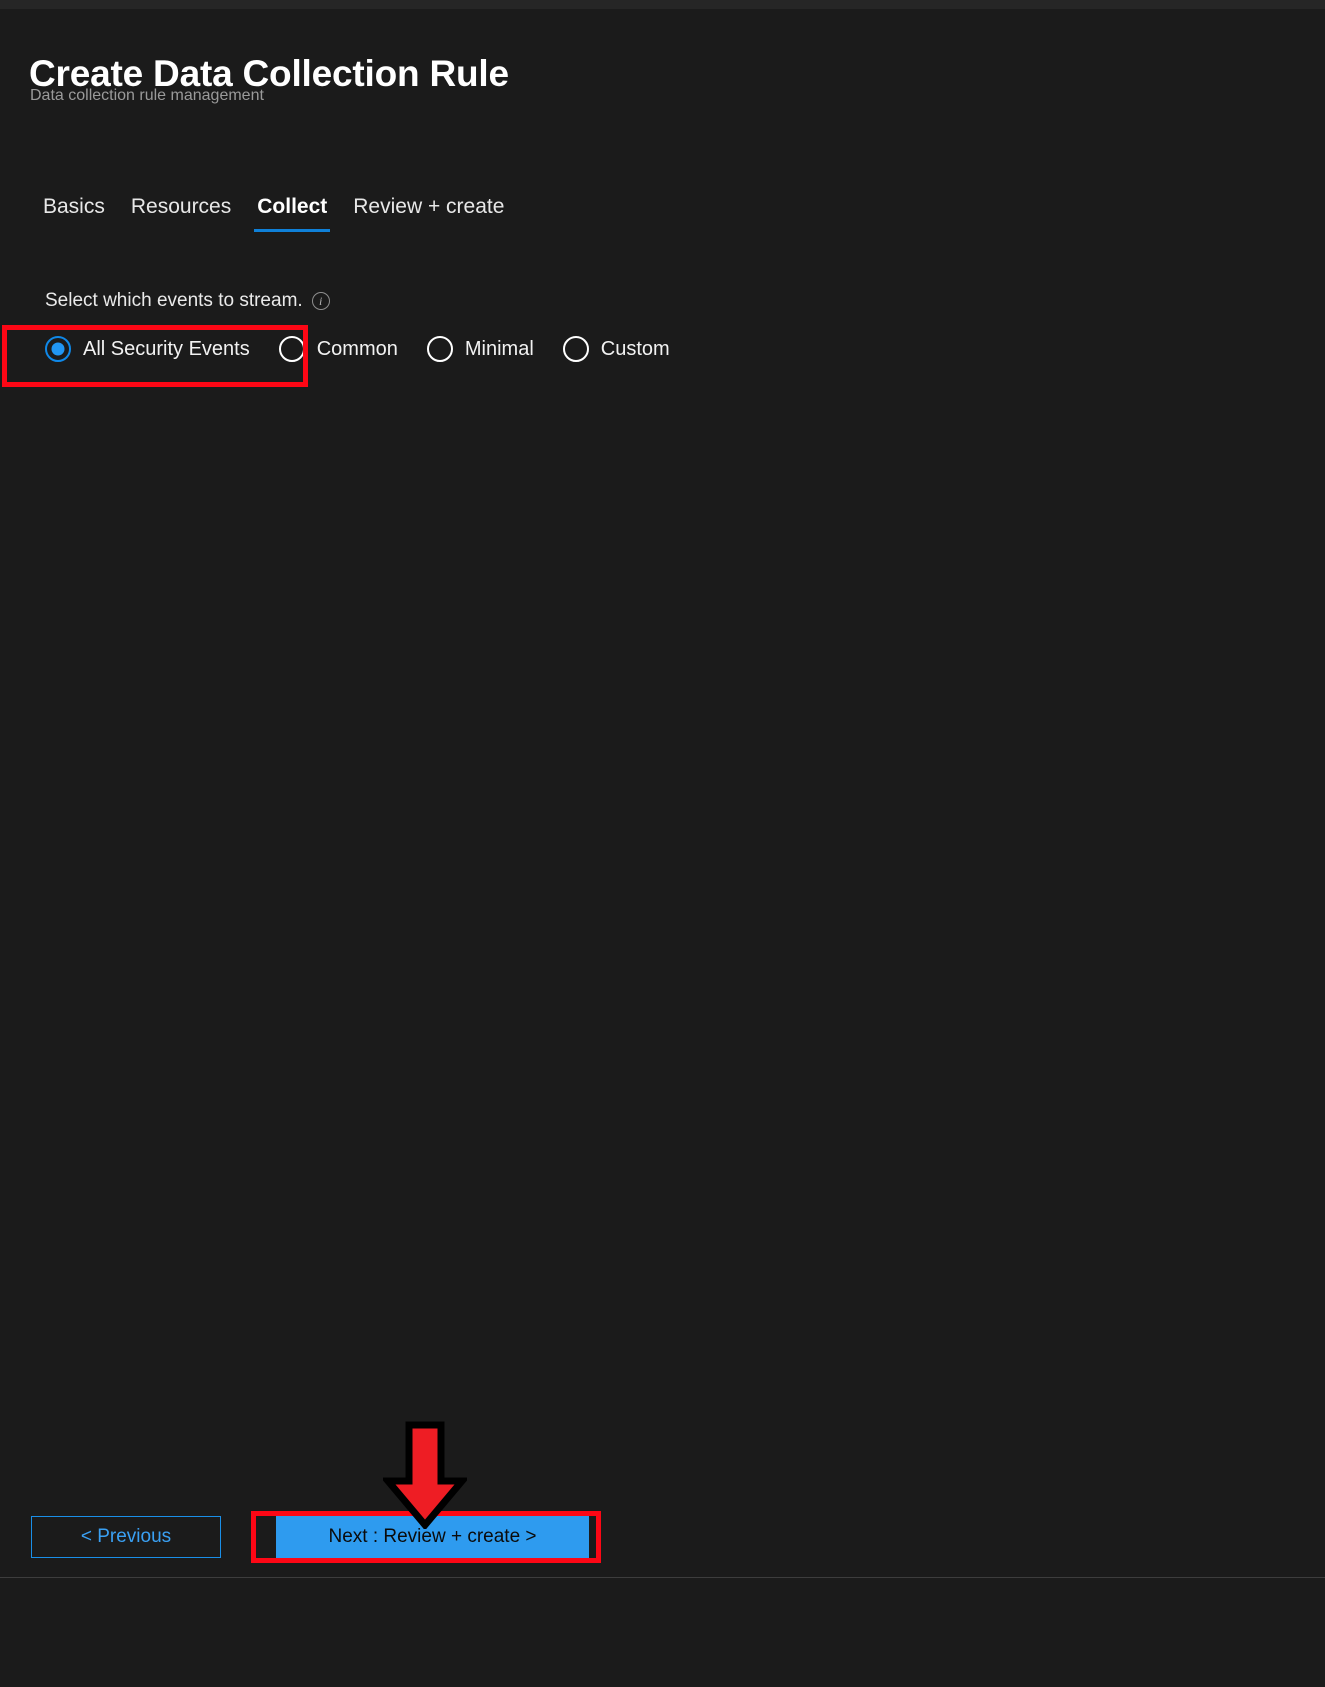 The image size is (1325, 1687). Describe the element at coordinates (662, 1632) in the screenshot. I see `wizard-footer` at that location.